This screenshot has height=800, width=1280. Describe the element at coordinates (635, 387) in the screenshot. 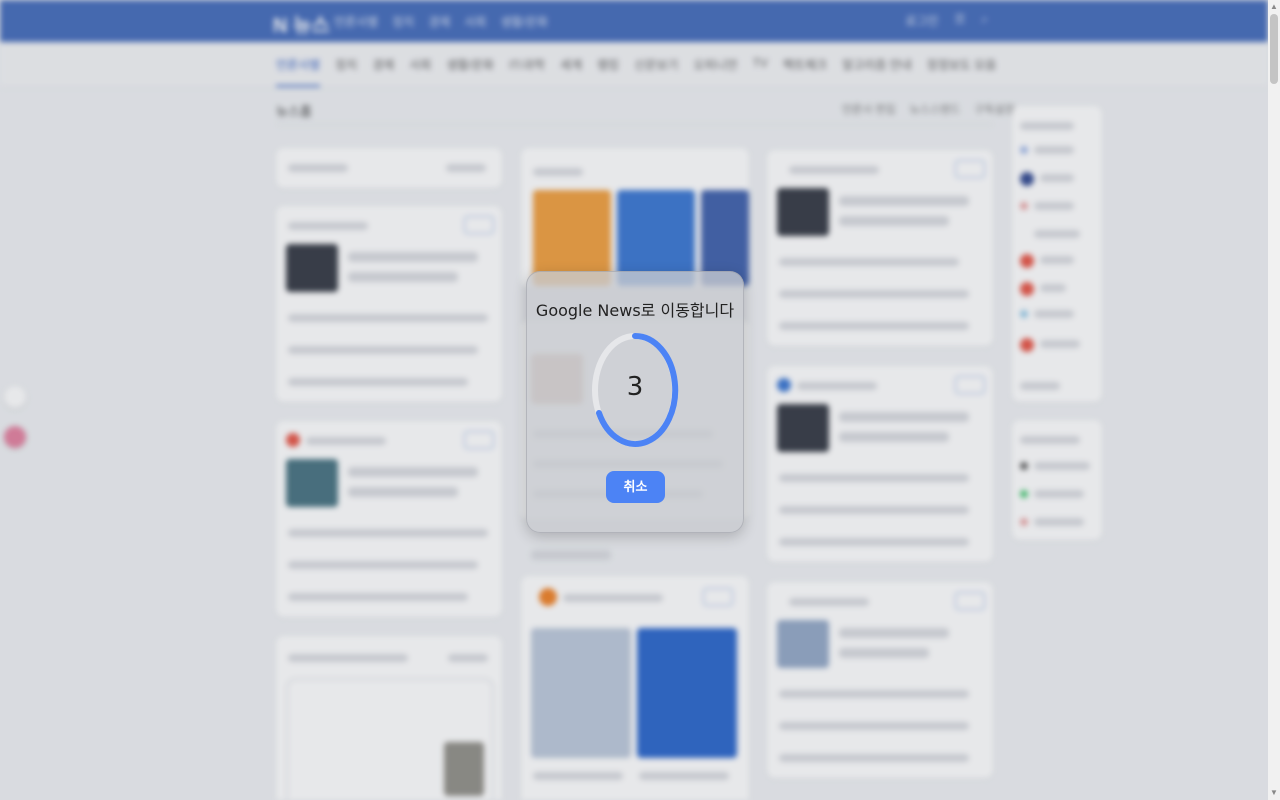

I see `countdown-number: 3` at that location.